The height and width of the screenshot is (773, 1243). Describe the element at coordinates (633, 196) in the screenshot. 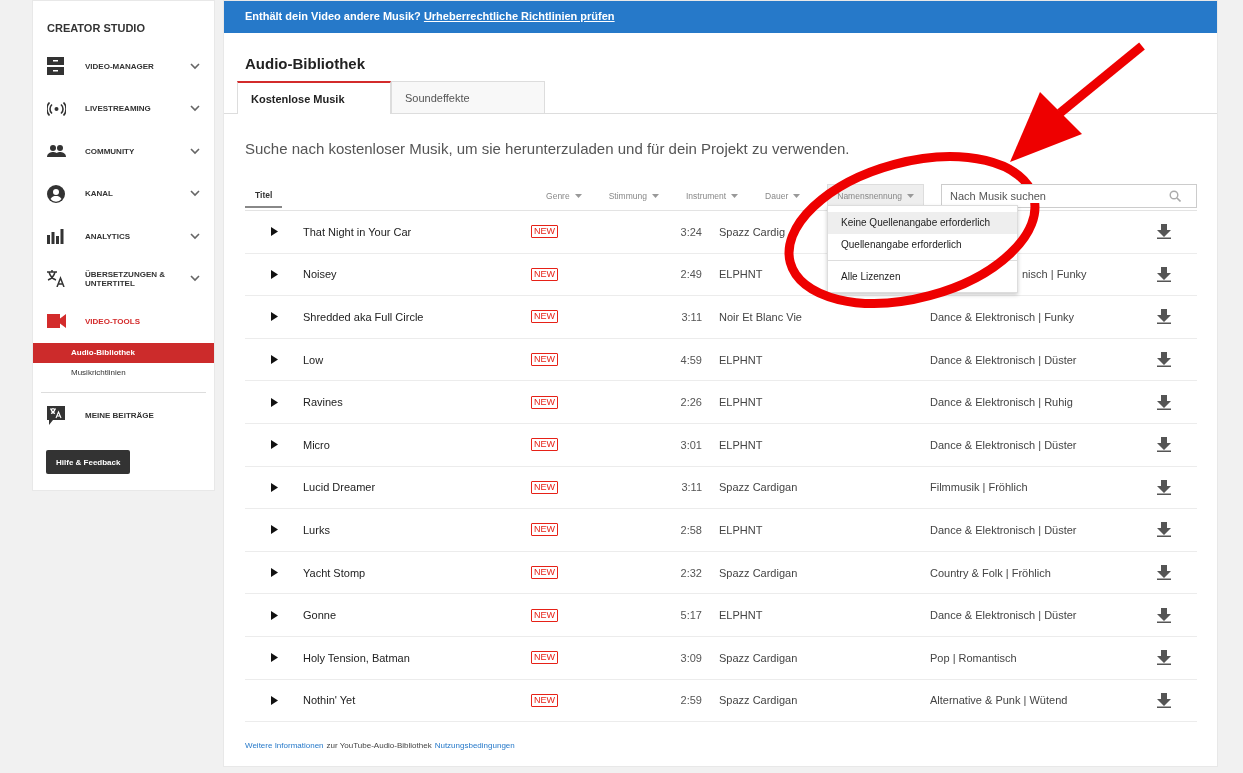

I see `filter-dropdown: Stimmung` at that location.